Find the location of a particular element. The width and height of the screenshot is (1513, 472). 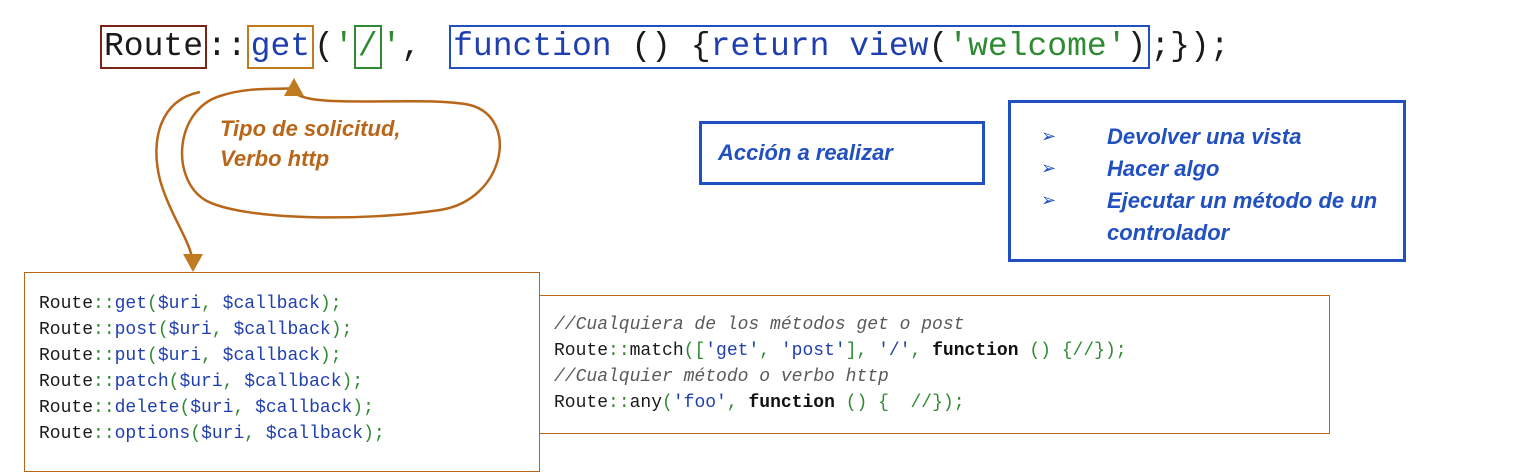

code-line: Route::patch($uri, $callback); is located at coordinates (289, 382).